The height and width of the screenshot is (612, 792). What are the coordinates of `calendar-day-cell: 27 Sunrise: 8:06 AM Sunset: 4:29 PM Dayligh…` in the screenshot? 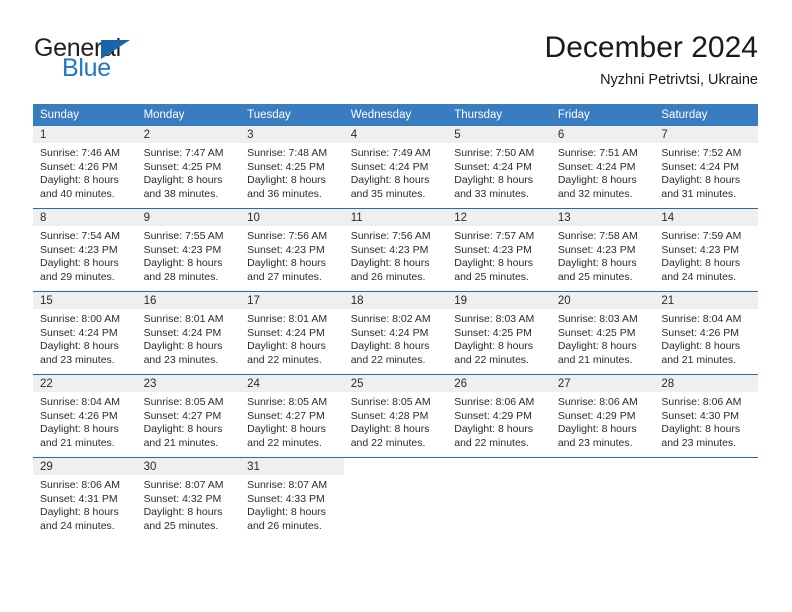 It's located at (602, 416).